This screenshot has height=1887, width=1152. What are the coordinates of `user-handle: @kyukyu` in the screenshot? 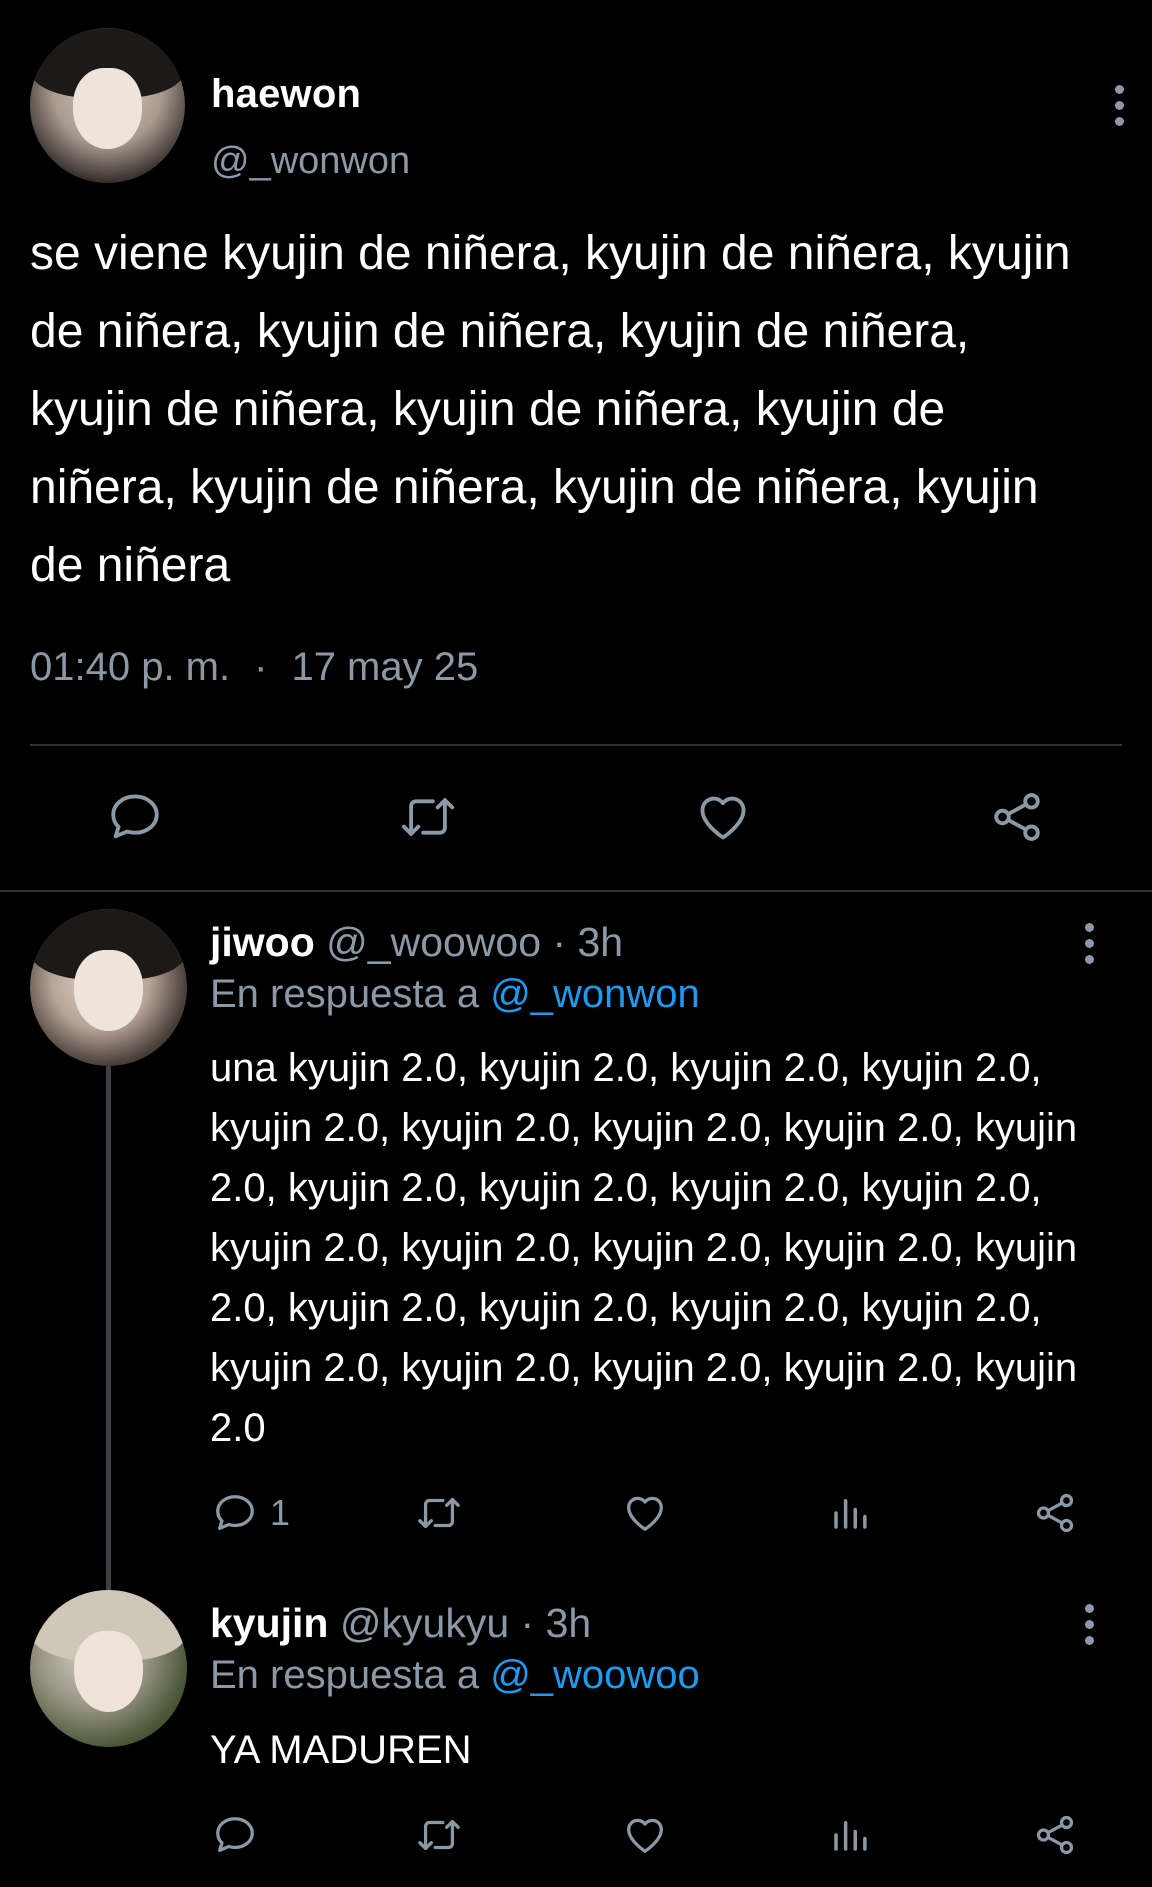 It's located at (424, 1623).